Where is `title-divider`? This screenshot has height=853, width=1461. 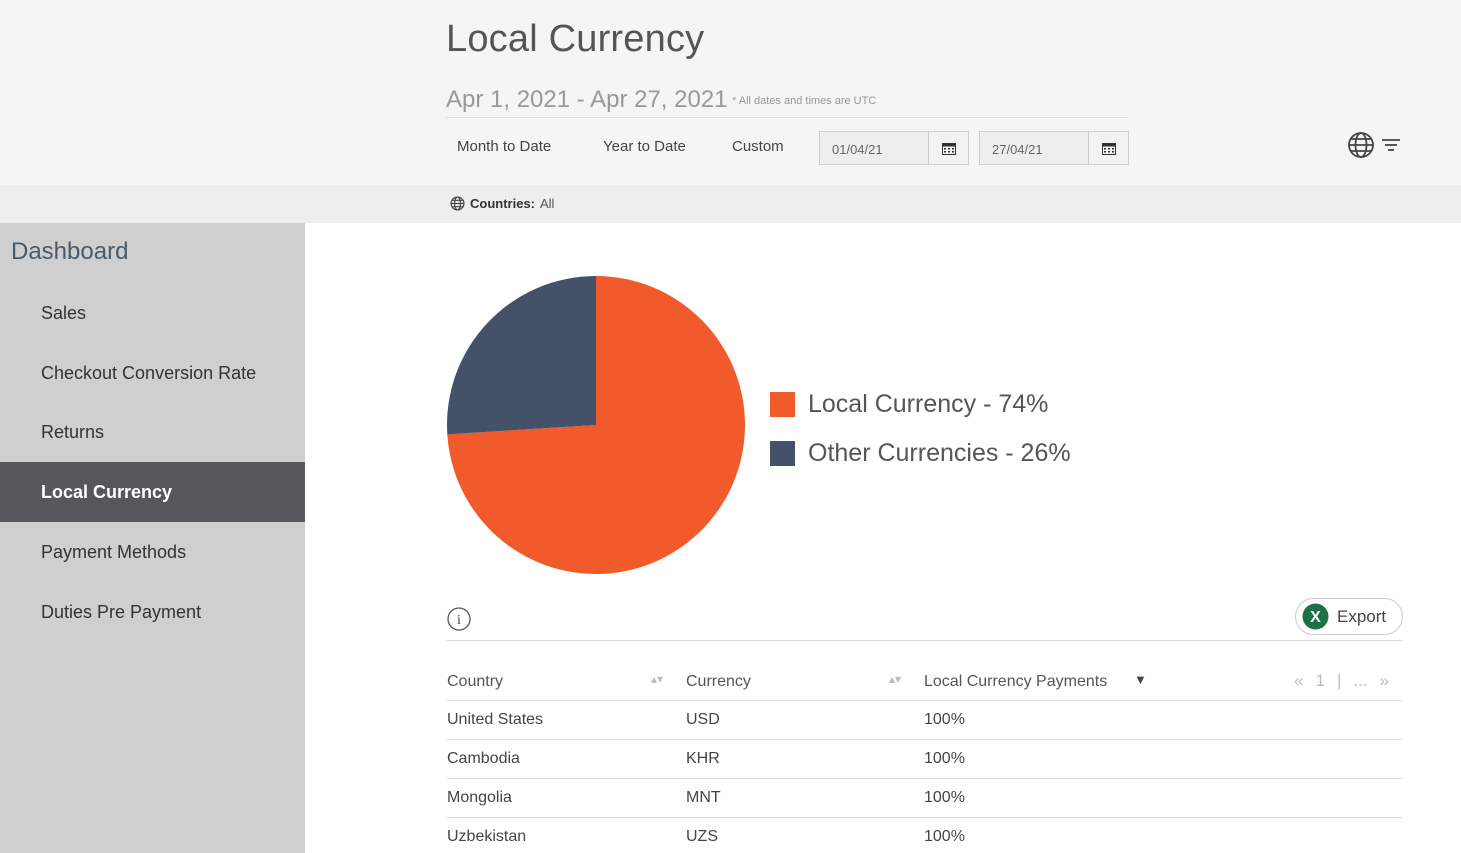
title-divider is located at coordinates (787, 117).